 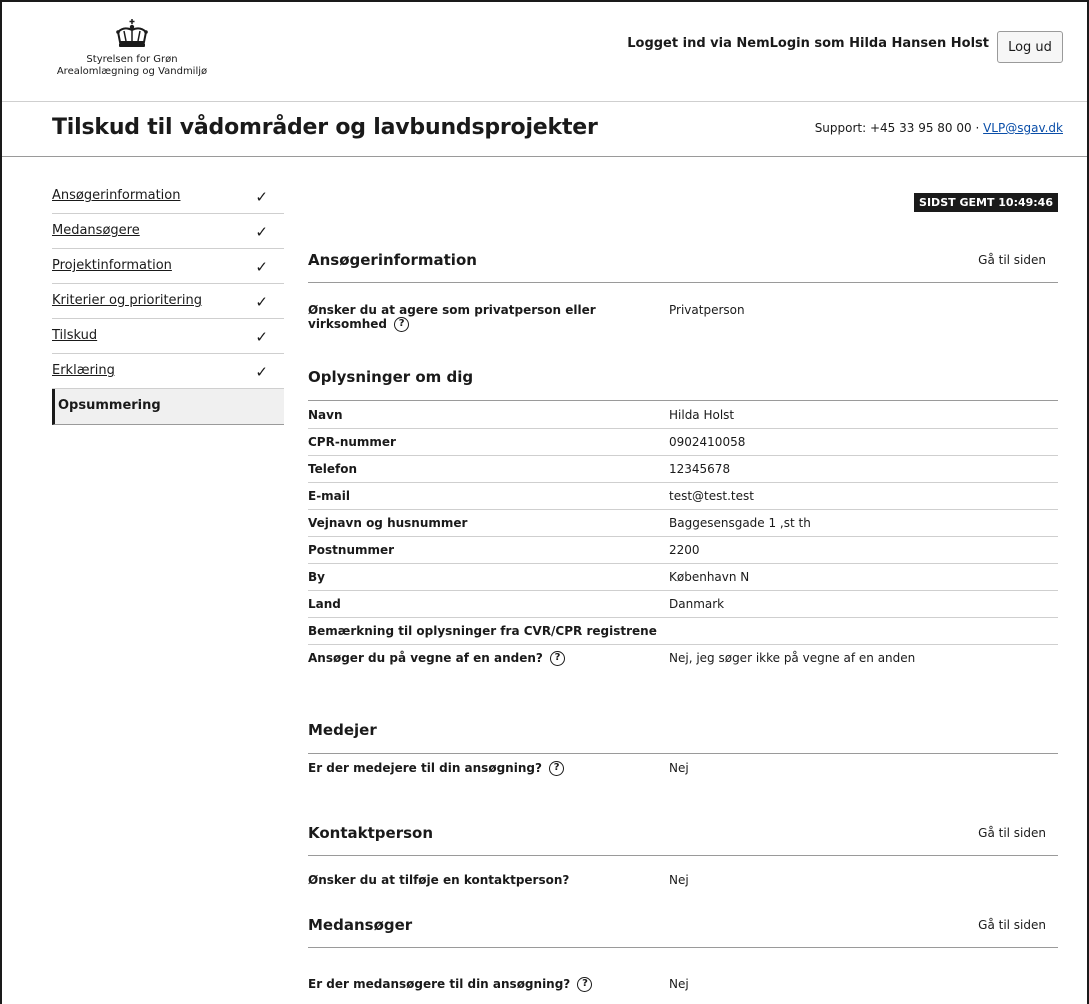 I want to click on logout-button: Log ud, so click(x=1030, y=47).